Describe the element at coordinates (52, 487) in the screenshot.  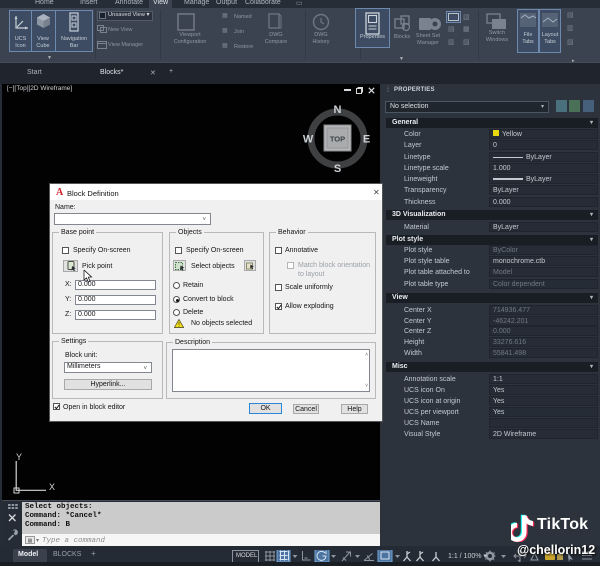
I see `svg-text: X` at that location.